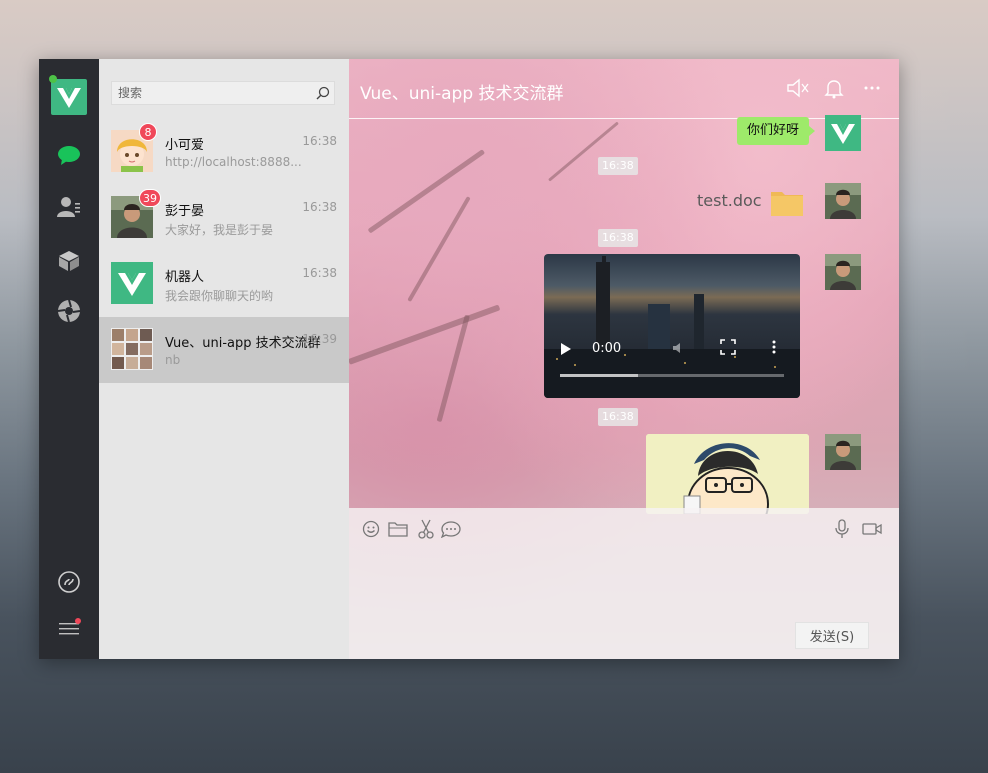  What do you see at coordinates (398, 529) in the screenshot?
I see `folder-open-icon` at bounding box center [398, 529].